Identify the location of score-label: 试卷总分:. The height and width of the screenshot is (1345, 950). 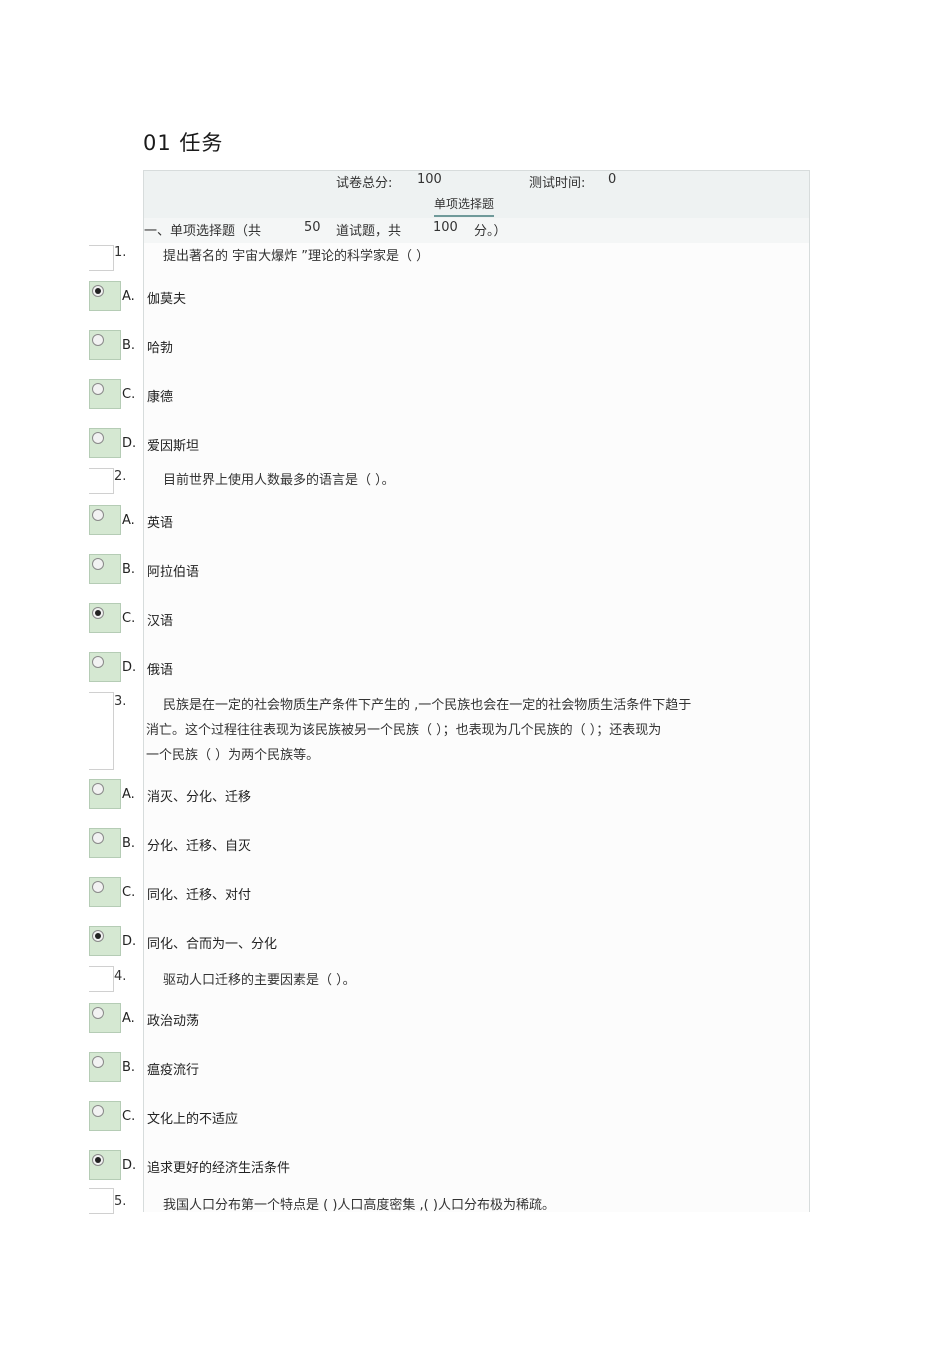
(364, 183).